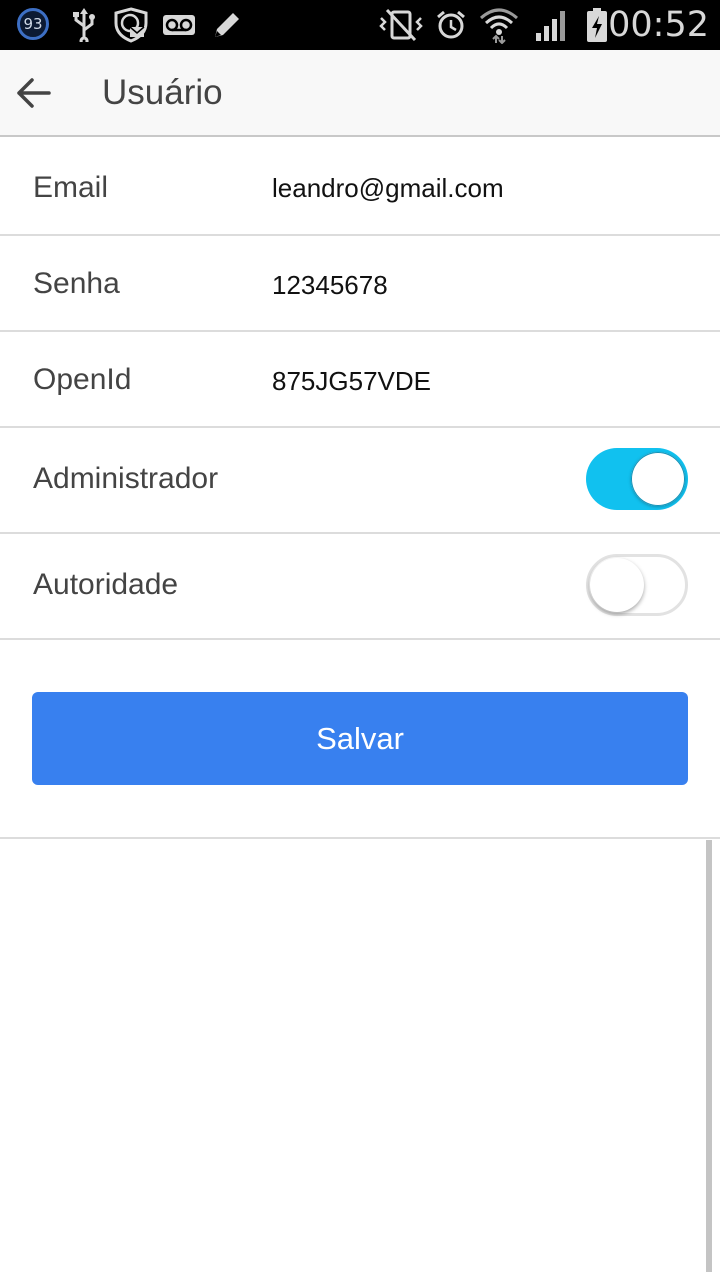  I want to click on status-bar: 93 00:52, so click(360, 25).